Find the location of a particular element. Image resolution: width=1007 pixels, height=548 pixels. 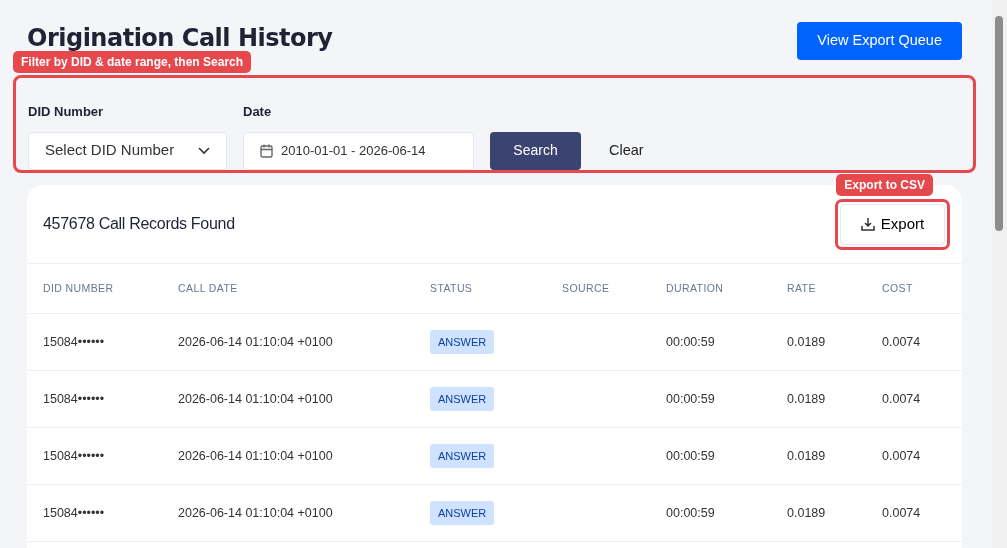

download-icon is located at coordinates (867, 224).